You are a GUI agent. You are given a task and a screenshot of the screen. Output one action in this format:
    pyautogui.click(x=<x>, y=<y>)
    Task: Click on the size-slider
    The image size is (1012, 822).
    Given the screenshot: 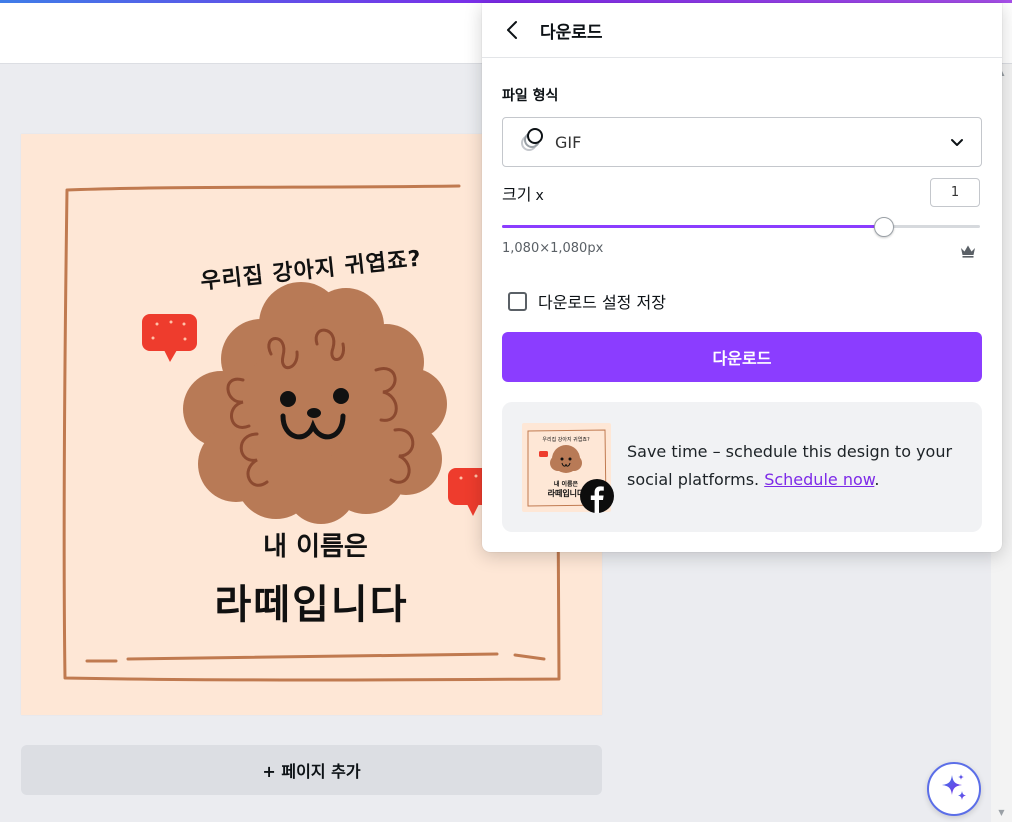 What is the action you would take?
    pyautogui.click(x=741, y=227)
    